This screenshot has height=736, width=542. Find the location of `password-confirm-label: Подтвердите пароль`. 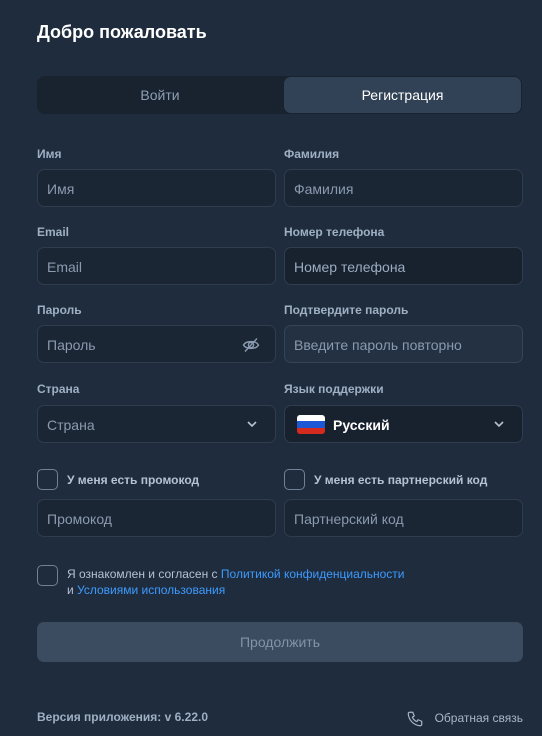

password-confirm-label: Подтвердите пароль is located at coordinates (346, 310).